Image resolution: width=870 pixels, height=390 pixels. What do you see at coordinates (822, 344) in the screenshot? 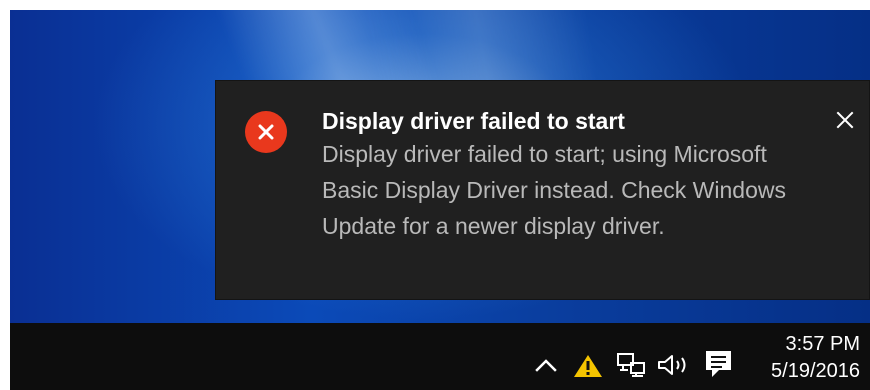
I see `clock-time: 3:57 PM` at bounding box center [822, 344].